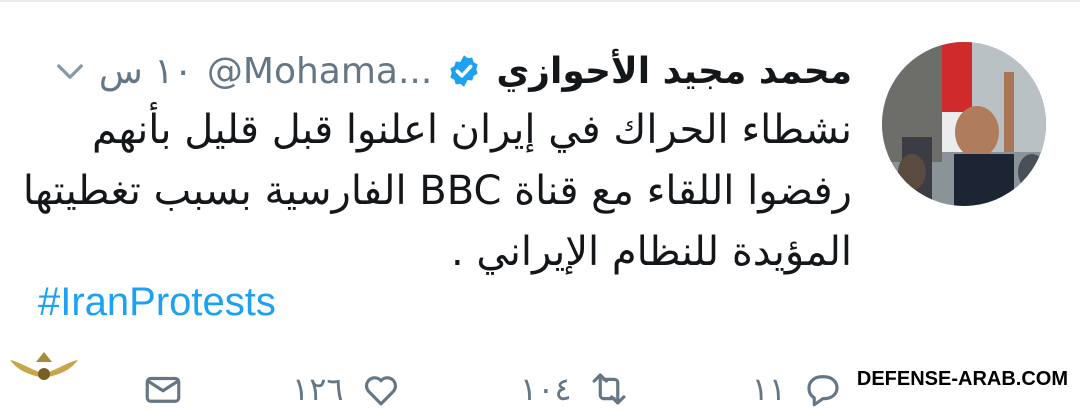 The height and width of the screenshot is (410, 1080). Describe the element at coordinates (674, 71) in the screenshot. I see `author-name: محمد مجيد الأحوازي` at that location.